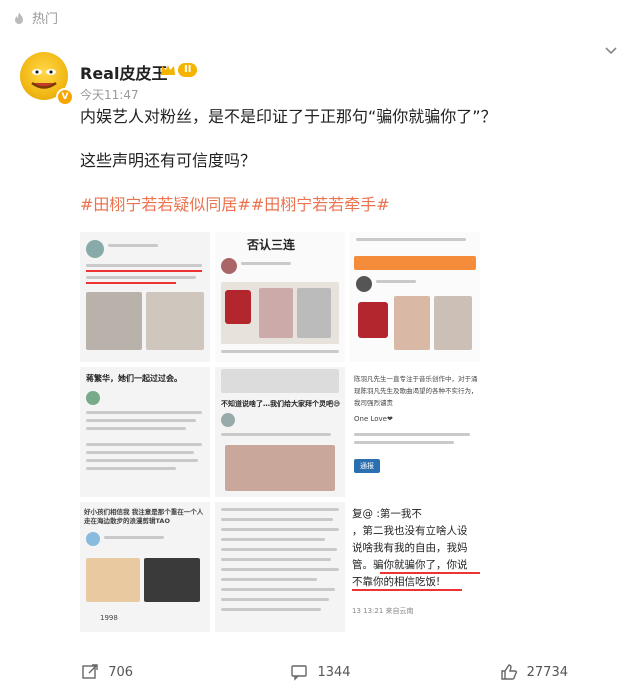  I want to click on crown-icon, so click(168, 70).